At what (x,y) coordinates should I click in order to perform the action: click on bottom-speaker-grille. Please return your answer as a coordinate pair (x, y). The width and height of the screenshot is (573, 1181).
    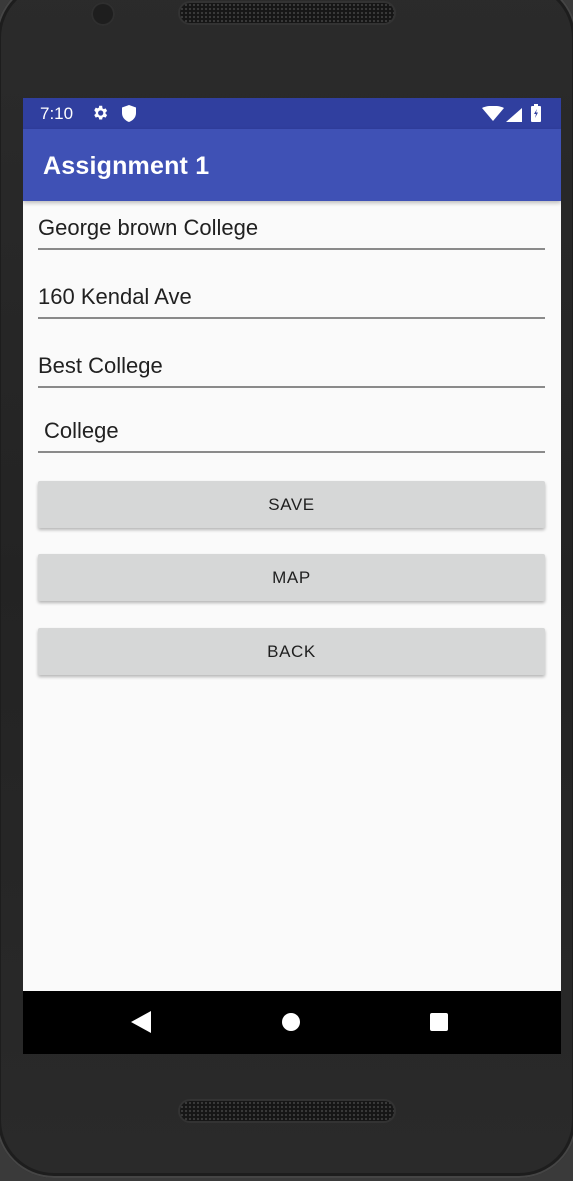
    Looking at the image, I should click on (287, 1111).